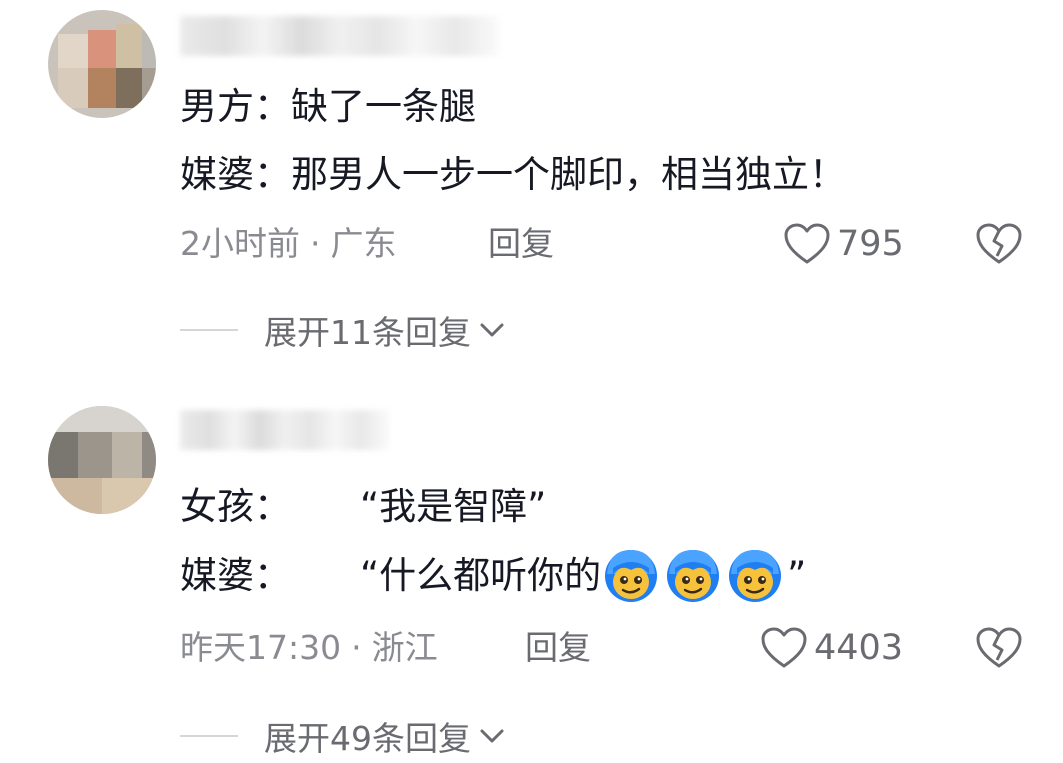  I want to click on like-button: 4403, so click(831, 648).